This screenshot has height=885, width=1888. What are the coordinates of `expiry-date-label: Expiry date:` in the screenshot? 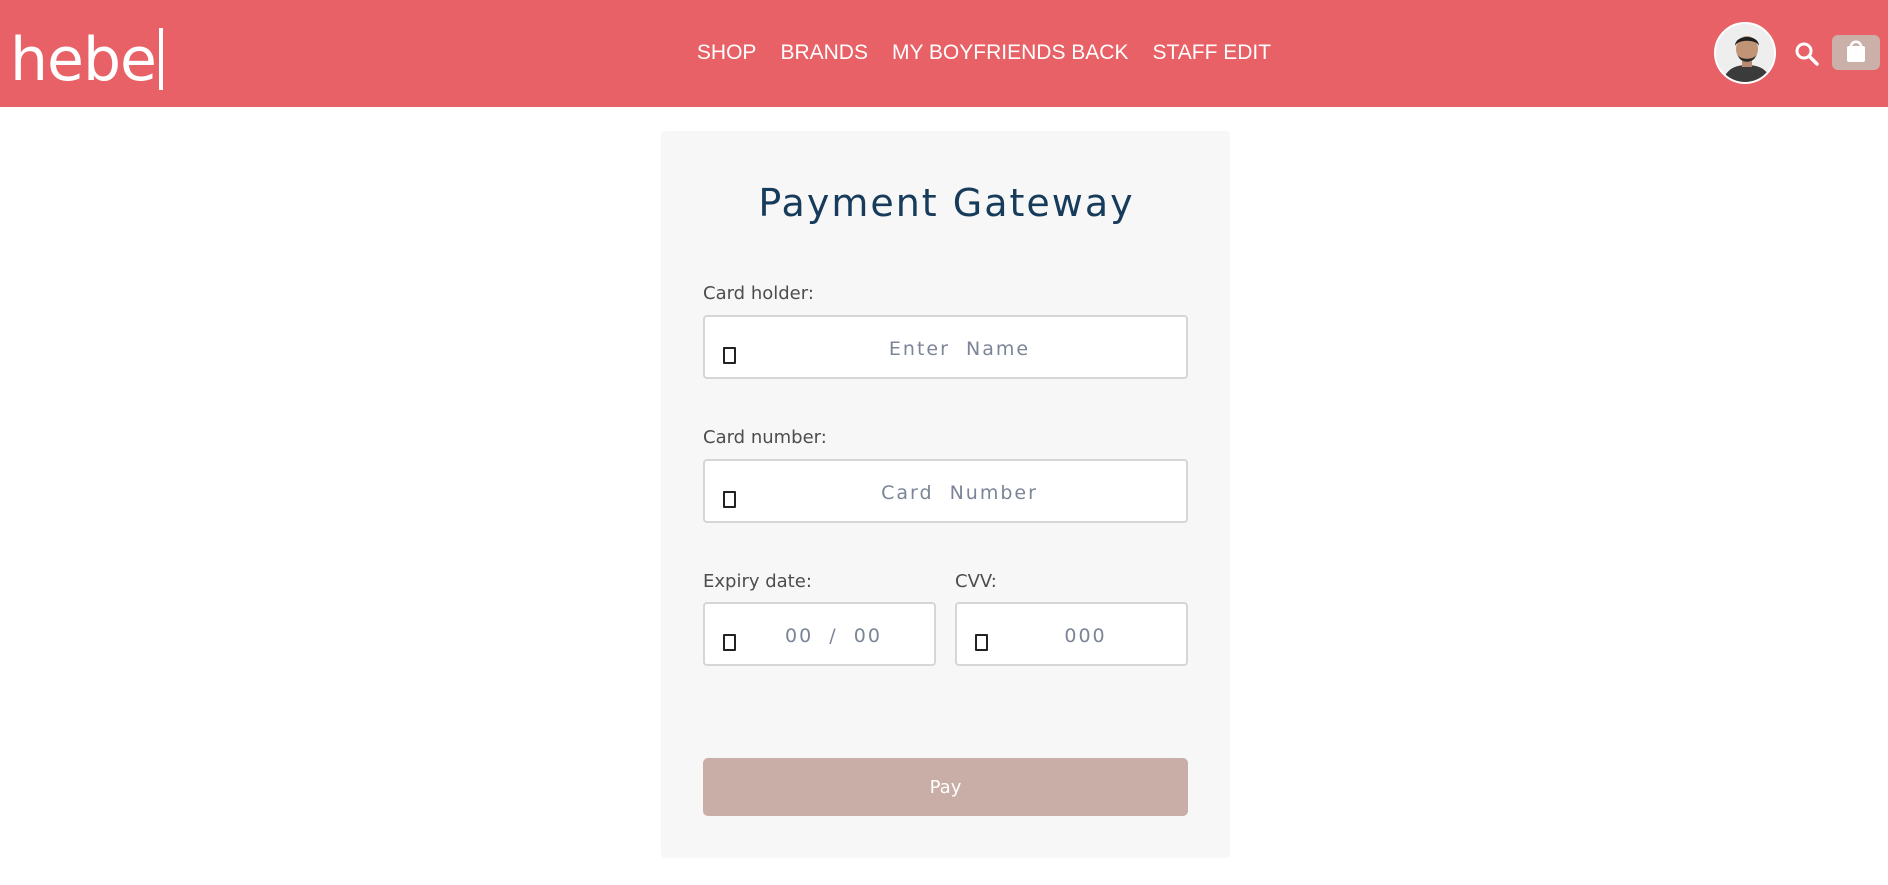 It's located at (757, 581).